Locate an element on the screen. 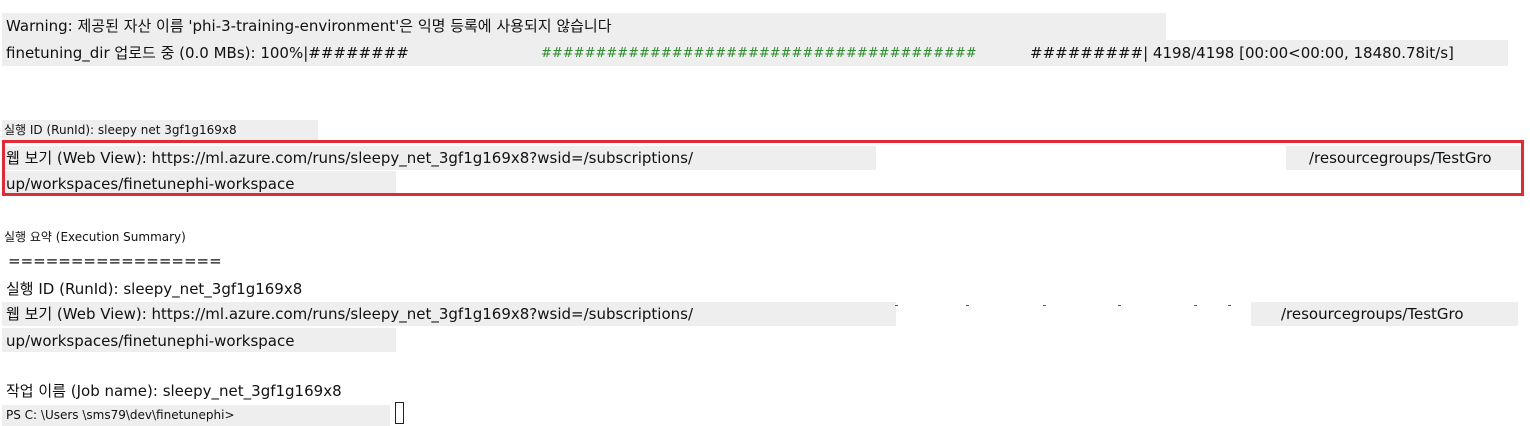 This screenshot has width=1530, height=426. summary-web-view-link-continued: /resourcegroups/TestGro is located at coordinates (1372, 314).